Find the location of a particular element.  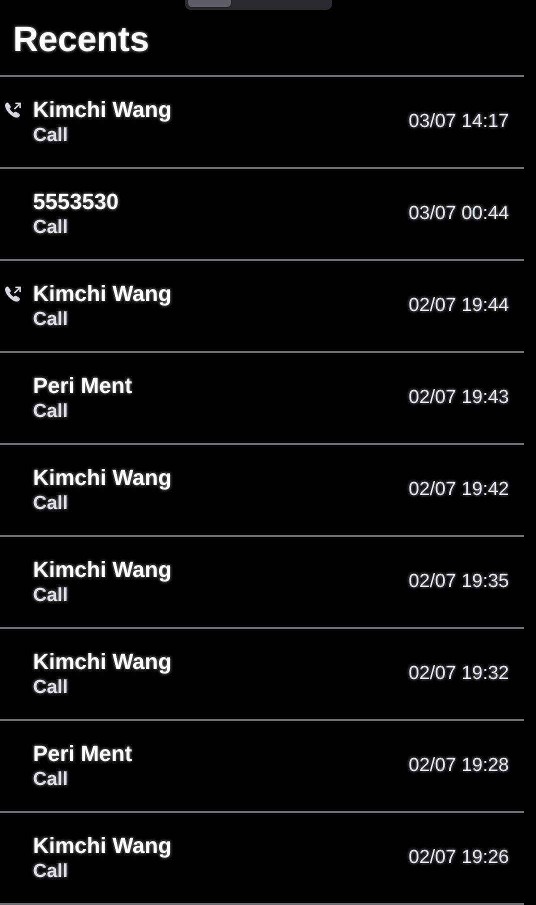

call-time: 02/07 19:42 is located at coordinates (458, 490).